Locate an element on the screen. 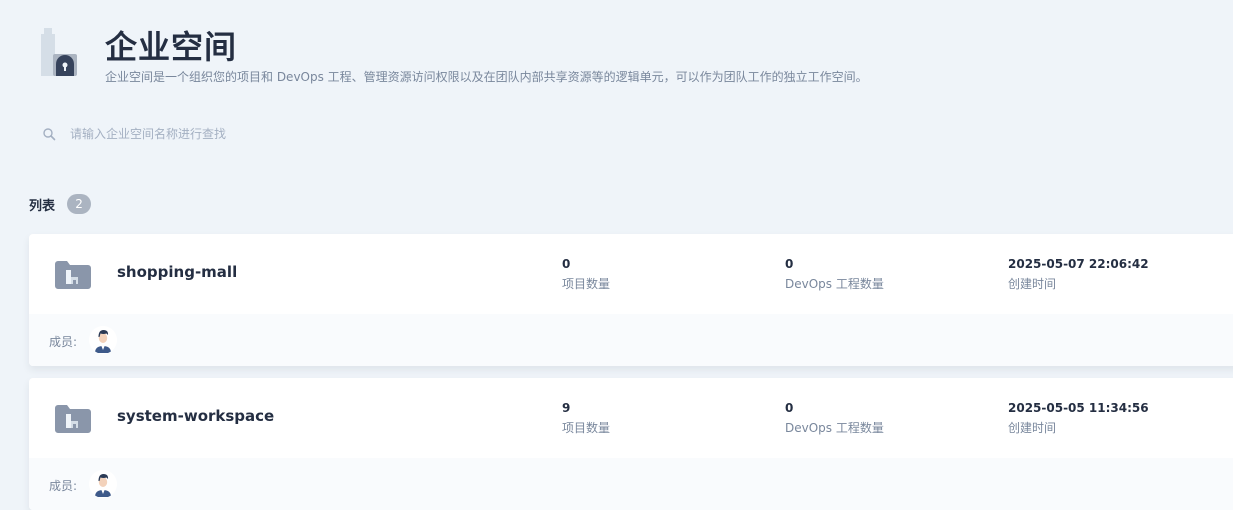  workspace-building-icon is located at coordinates (59, 52).